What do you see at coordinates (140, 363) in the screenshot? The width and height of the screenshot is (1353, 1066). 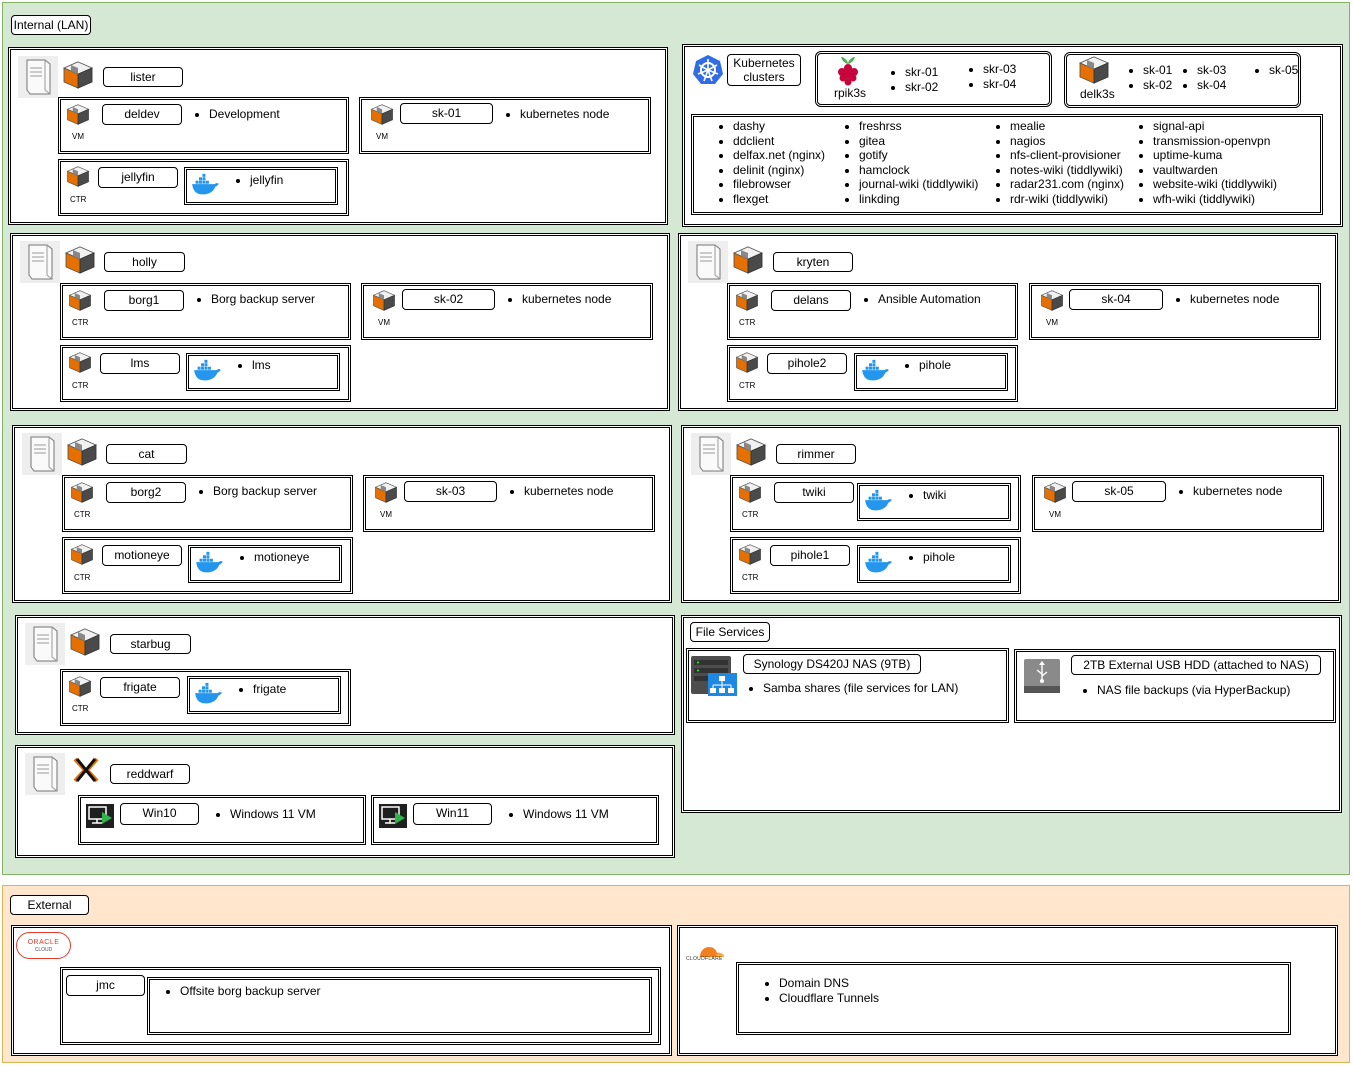 I see `guest-name-lms: lms` at bounding box center [140, 363].